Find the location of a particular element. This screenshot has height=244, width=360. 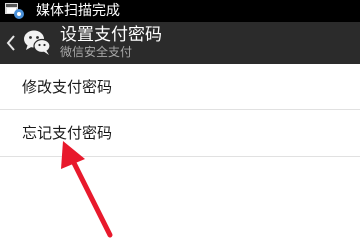

page-title: 设置支付密码 is located at coordinates (111, 35).